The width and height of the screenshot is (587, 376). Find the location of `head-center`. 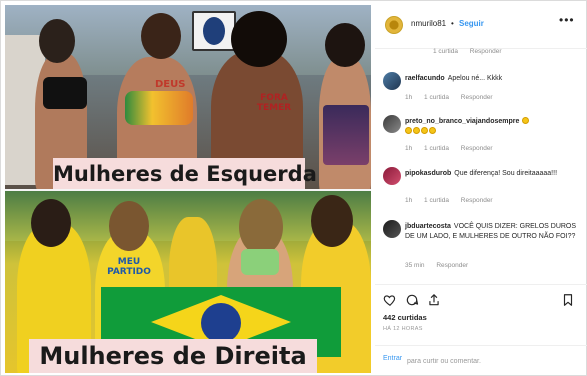

head-center is located at coordinates (161, 36).